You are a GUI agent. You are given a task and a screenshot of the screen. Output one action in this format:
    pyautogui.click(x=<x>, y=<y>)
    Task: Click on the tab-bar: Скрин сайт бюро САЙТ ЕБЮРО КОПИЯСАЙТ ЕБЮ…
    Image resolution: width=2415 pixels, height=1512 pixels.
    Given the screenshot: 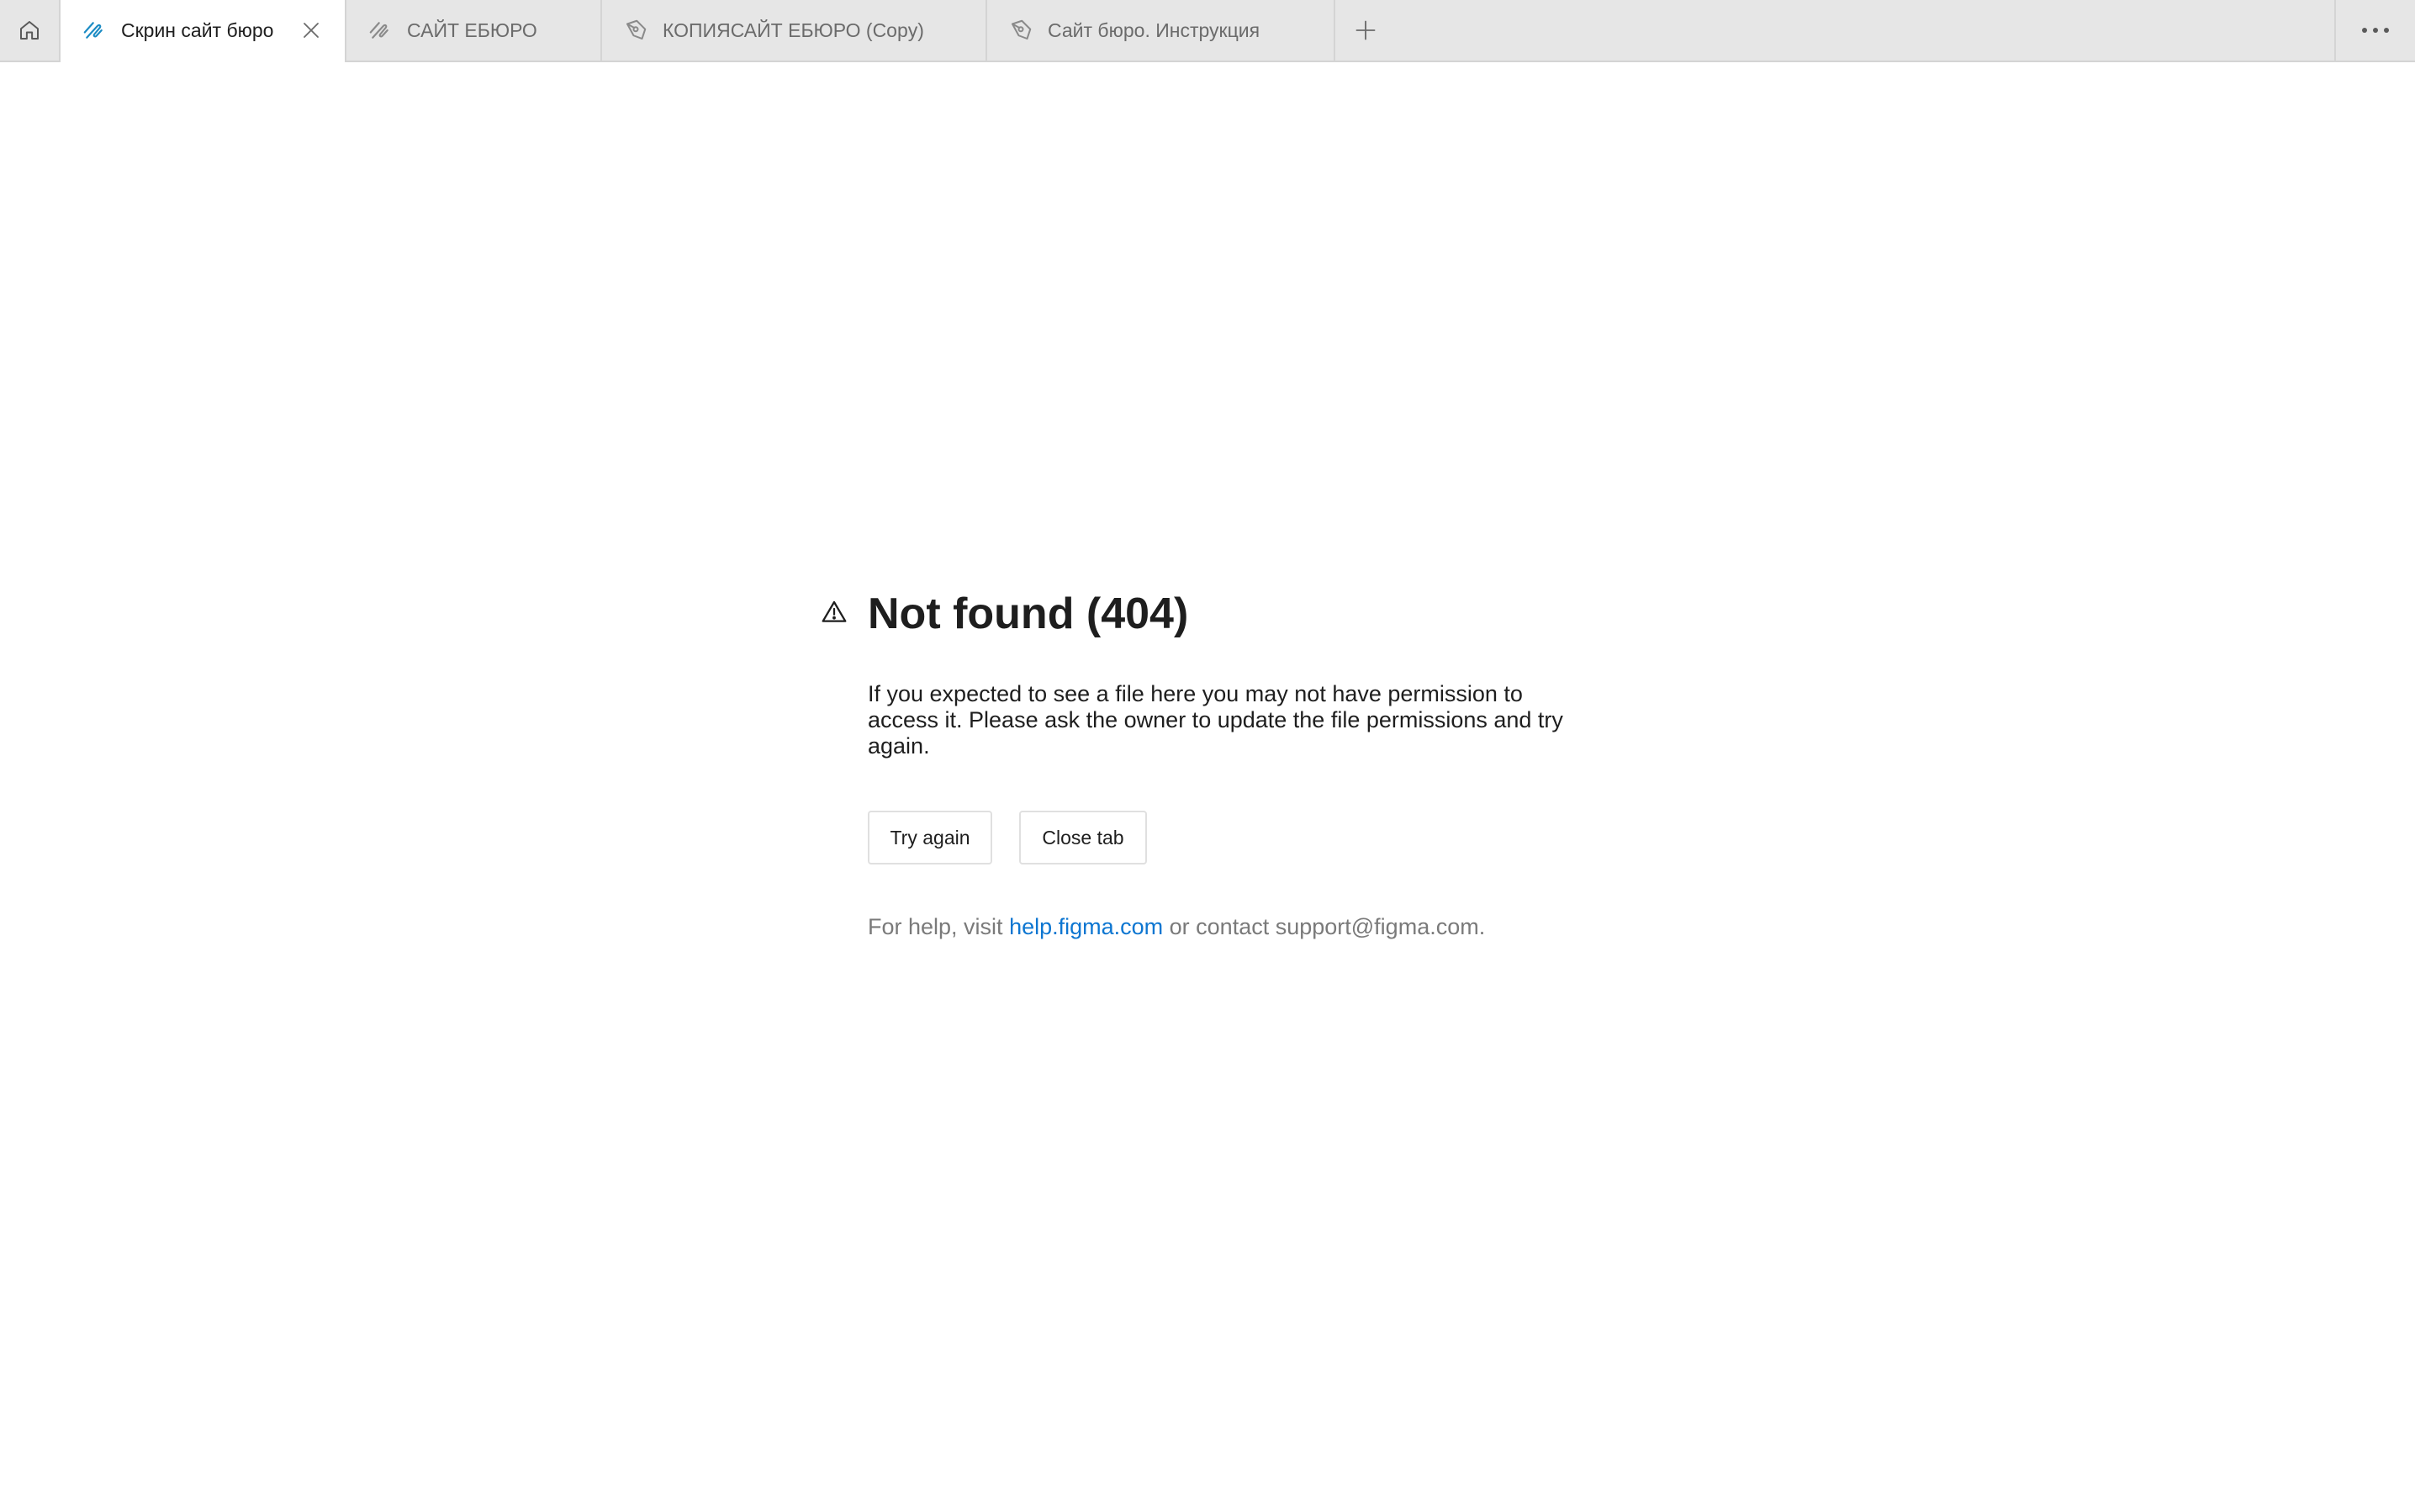 What is the action you would take?
    pyautogui.click(x=1207, y=31)
    